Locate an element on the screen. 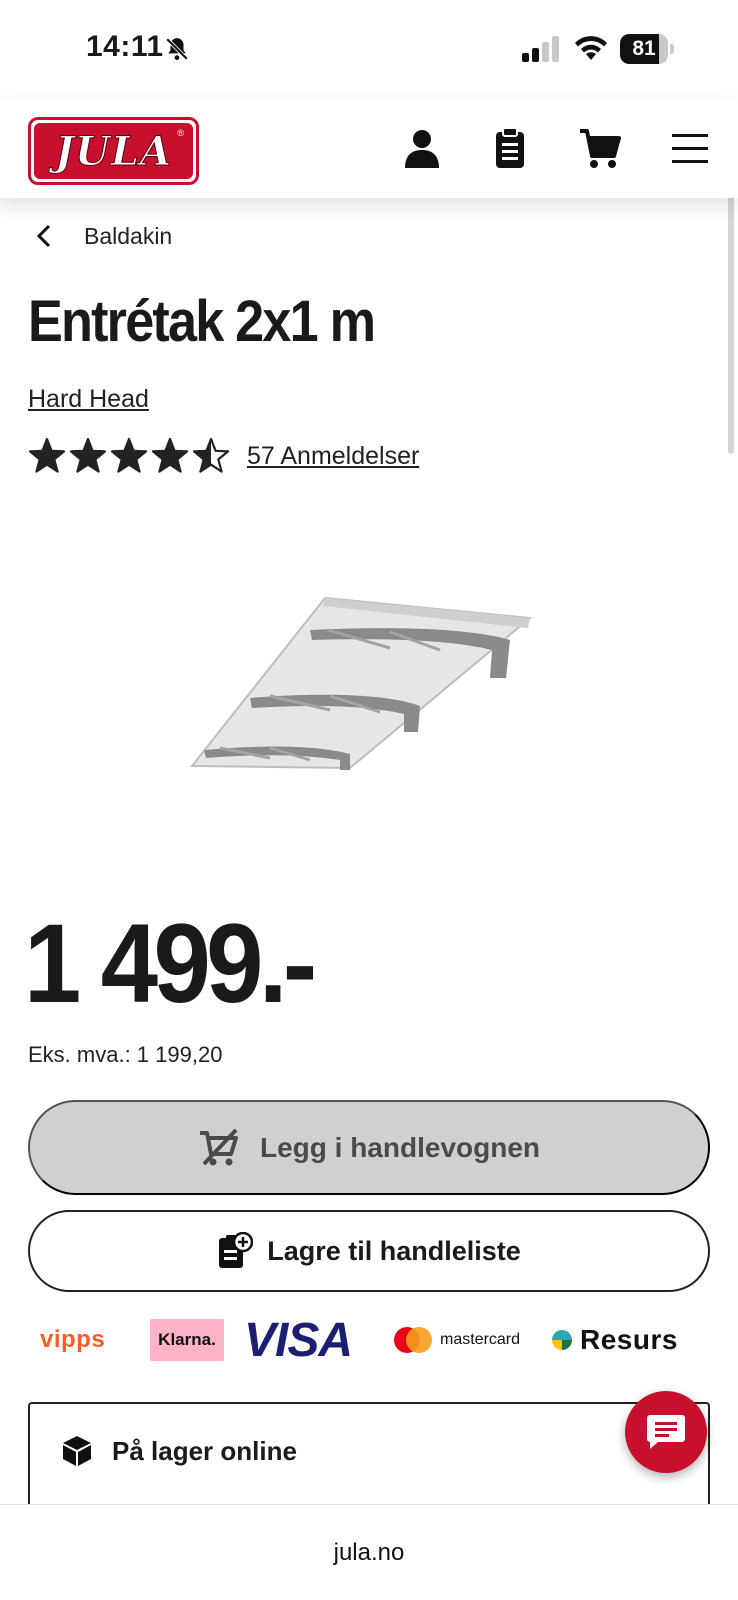 Image resolution: width=738 pixels, height=1600 pixels. url-text: jula.no is located at coordinates (369, 1552).